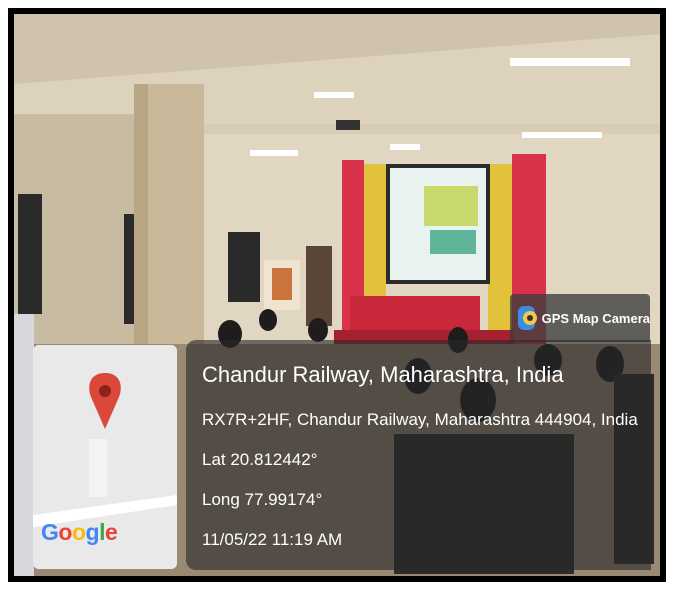 This screenshot has width=674, height=590. What do you see at coordinates (260, 459) in the screenshot?
I see `latitude: Lat 20.812442°` at bounding box center [260, 459].